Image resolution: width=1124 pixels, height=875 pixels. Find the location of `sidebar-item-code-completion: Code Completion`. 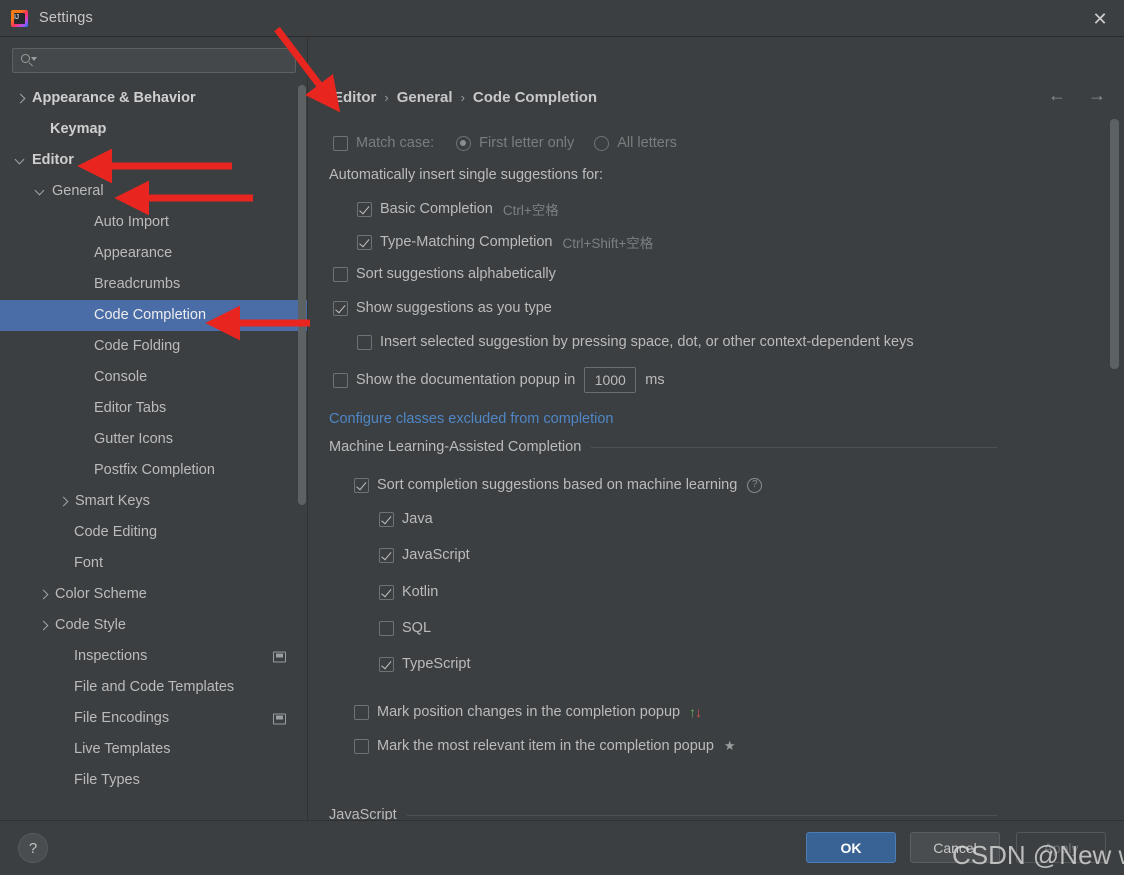

sidebar-item-code-completion: Code Completion is located at coordinates (153, 315).